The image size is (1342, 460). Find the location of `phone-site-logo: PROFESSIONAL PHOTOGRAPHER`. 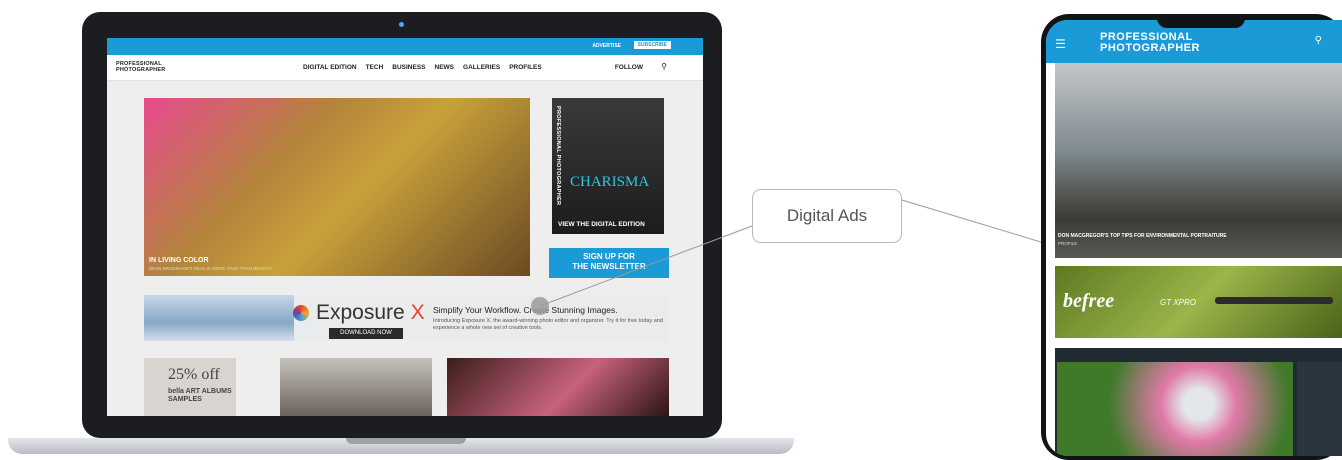

phone-site-logo: PROFESSIONAL PHOTOGRAPHER is located at coordinates (1150, 43).